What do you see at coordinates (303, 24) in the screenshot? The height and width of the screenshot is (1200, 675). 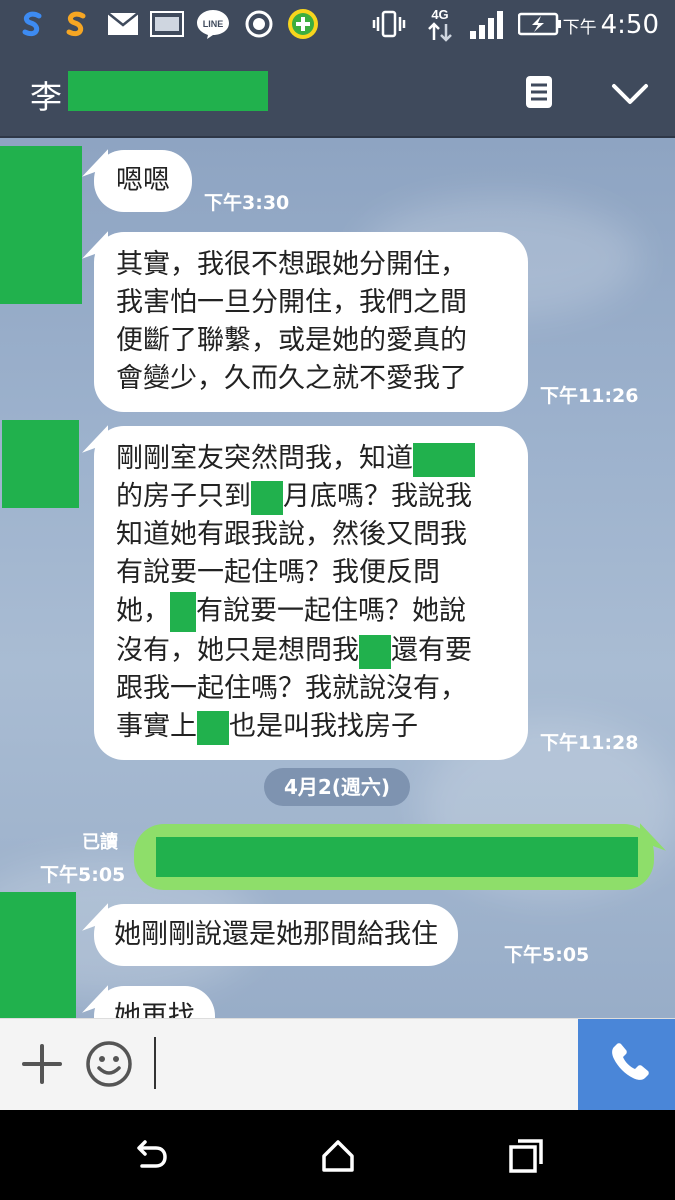 I see `plus-app-icon` at bounding box center [303, 24].